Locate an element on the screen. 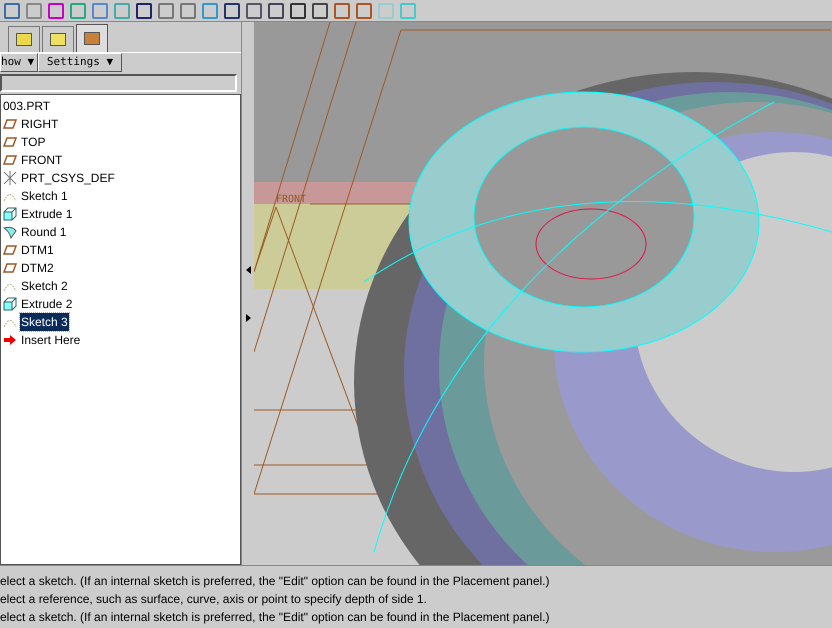  coordinate-system-icon is located at coordinates (10, 178).